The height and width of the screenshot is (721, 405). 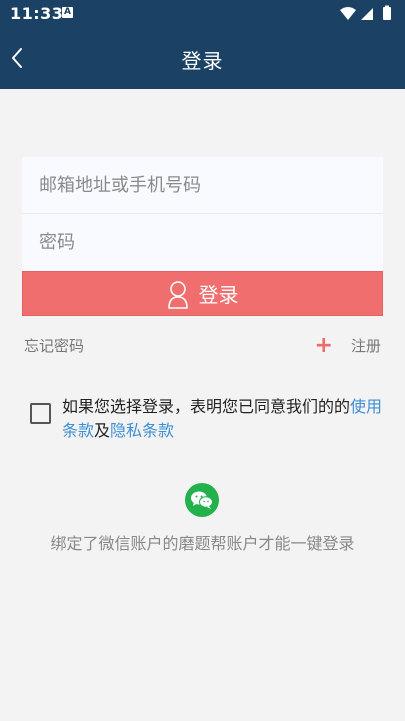 I want to click on battery-icon, so click(x=387, y=13).